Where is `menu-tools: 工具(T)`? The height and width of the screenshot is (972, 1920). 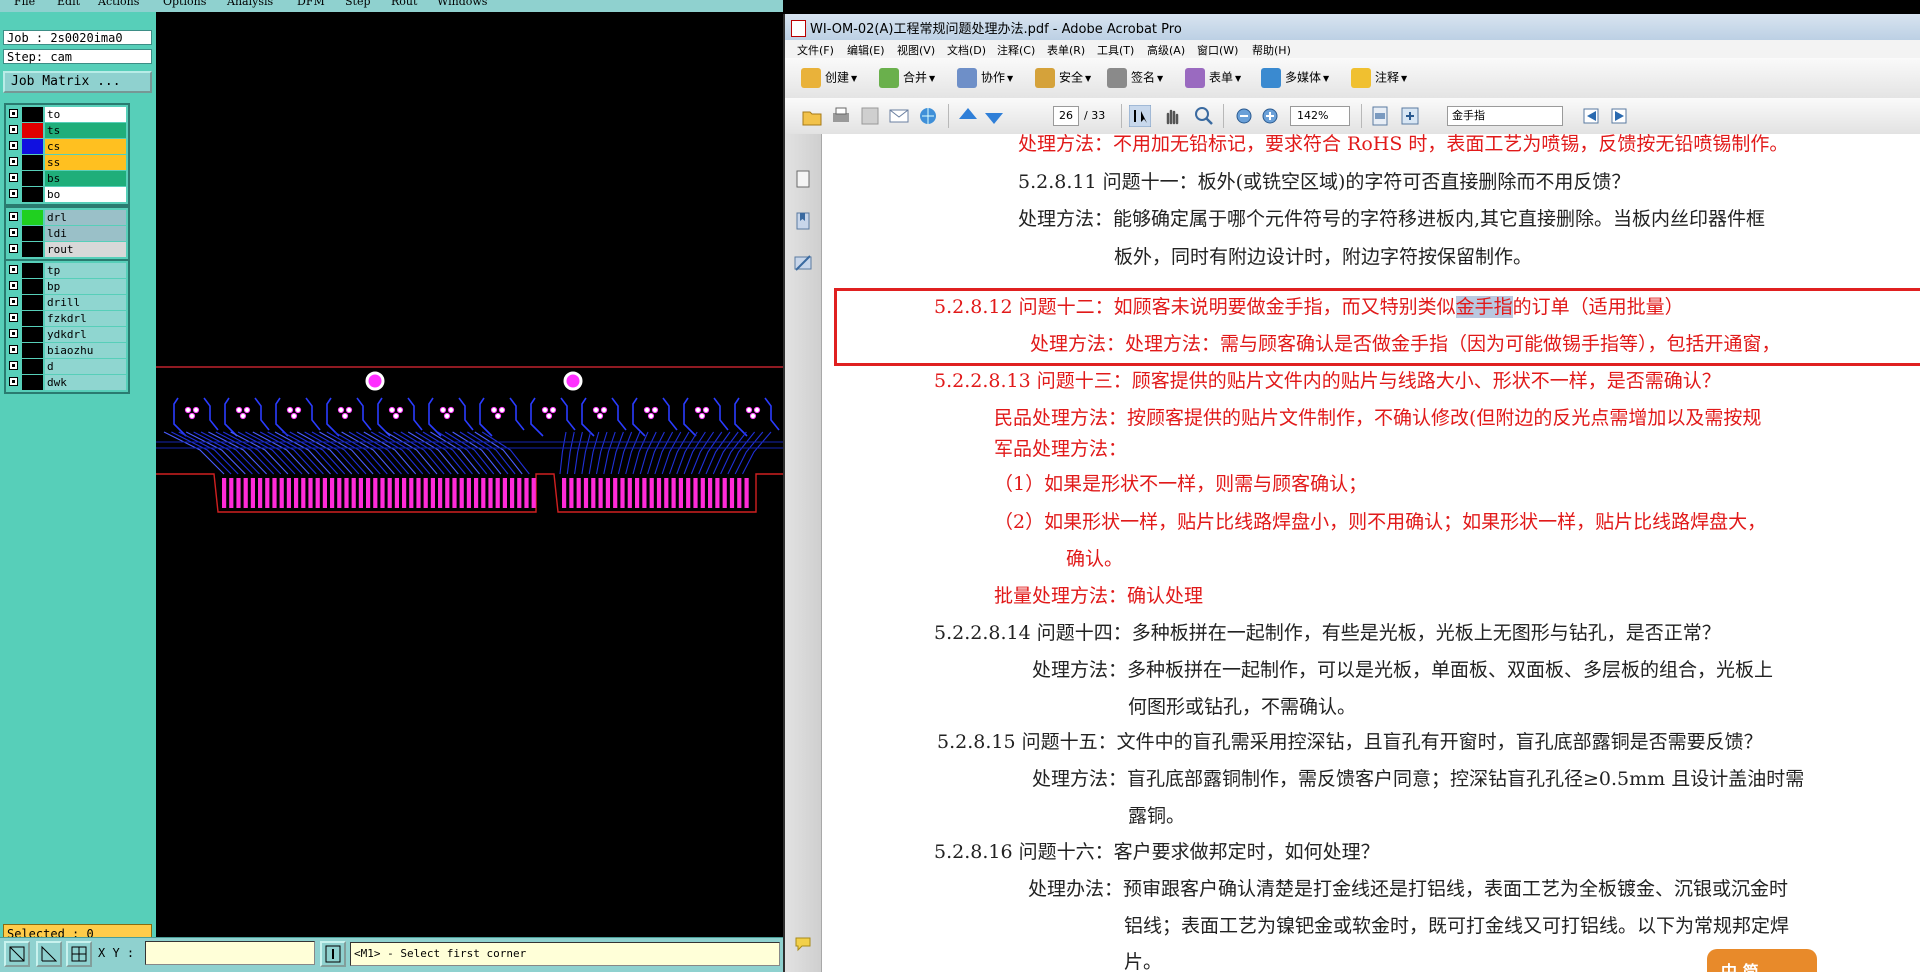
menu-tools: 工具(T) is located at coordinates (1115, 50).